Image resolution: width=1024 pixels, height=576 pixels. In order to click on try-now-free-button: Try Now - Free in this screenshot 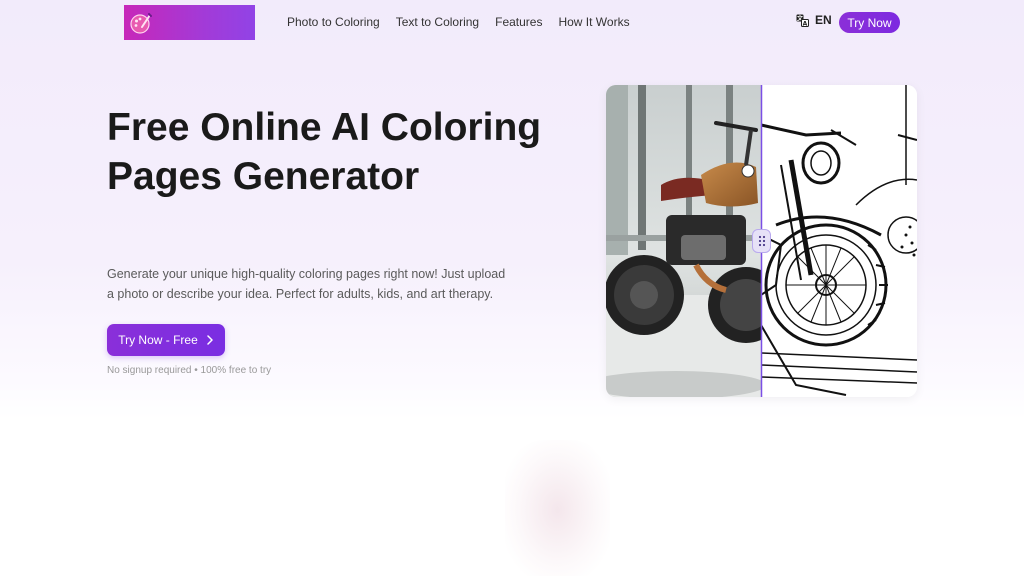, I will do `click(166, 340)`.